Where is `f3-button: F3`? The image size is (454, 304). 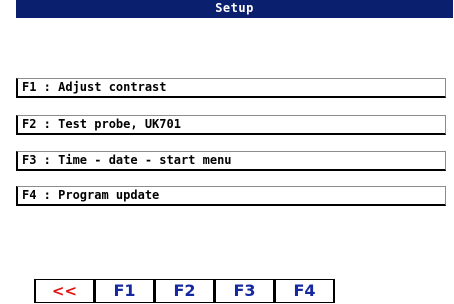 f3-button: F3 is located at coordinates (244, 291).